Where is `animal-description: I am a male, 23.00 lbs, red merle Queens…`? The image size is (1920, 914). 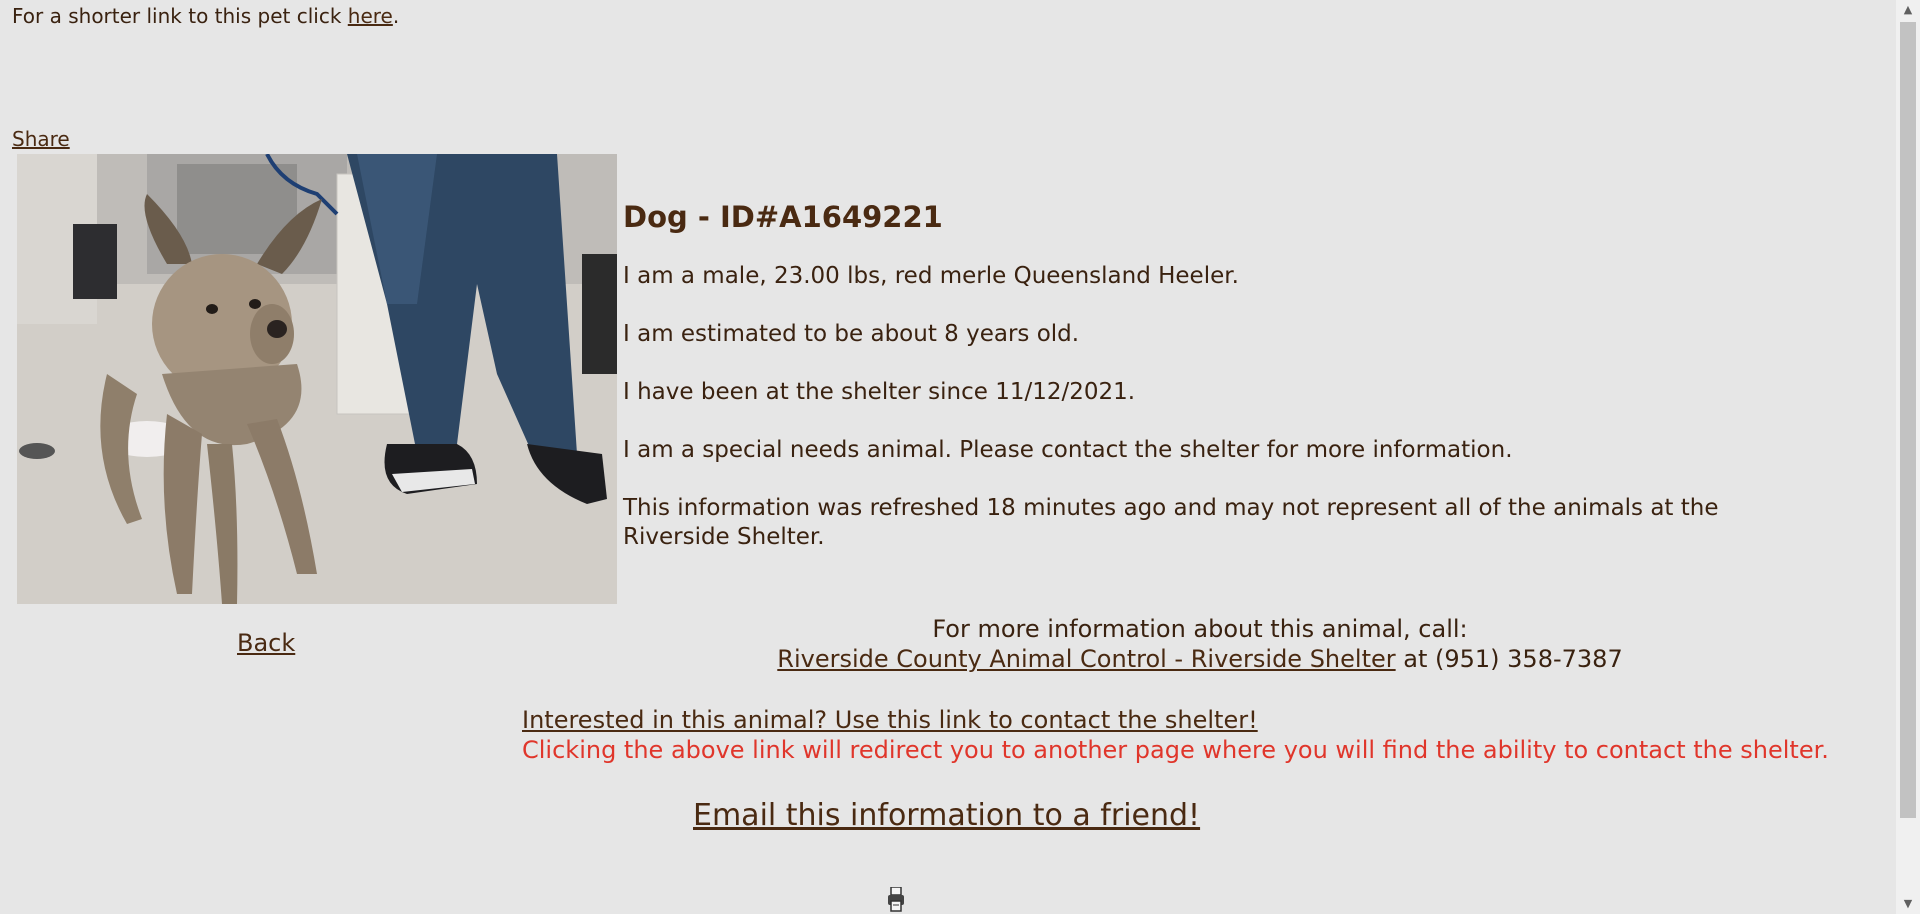 animal-description: I am a male, 23.00 lbs, red merle Queens… is located at coordinates (931, 276).